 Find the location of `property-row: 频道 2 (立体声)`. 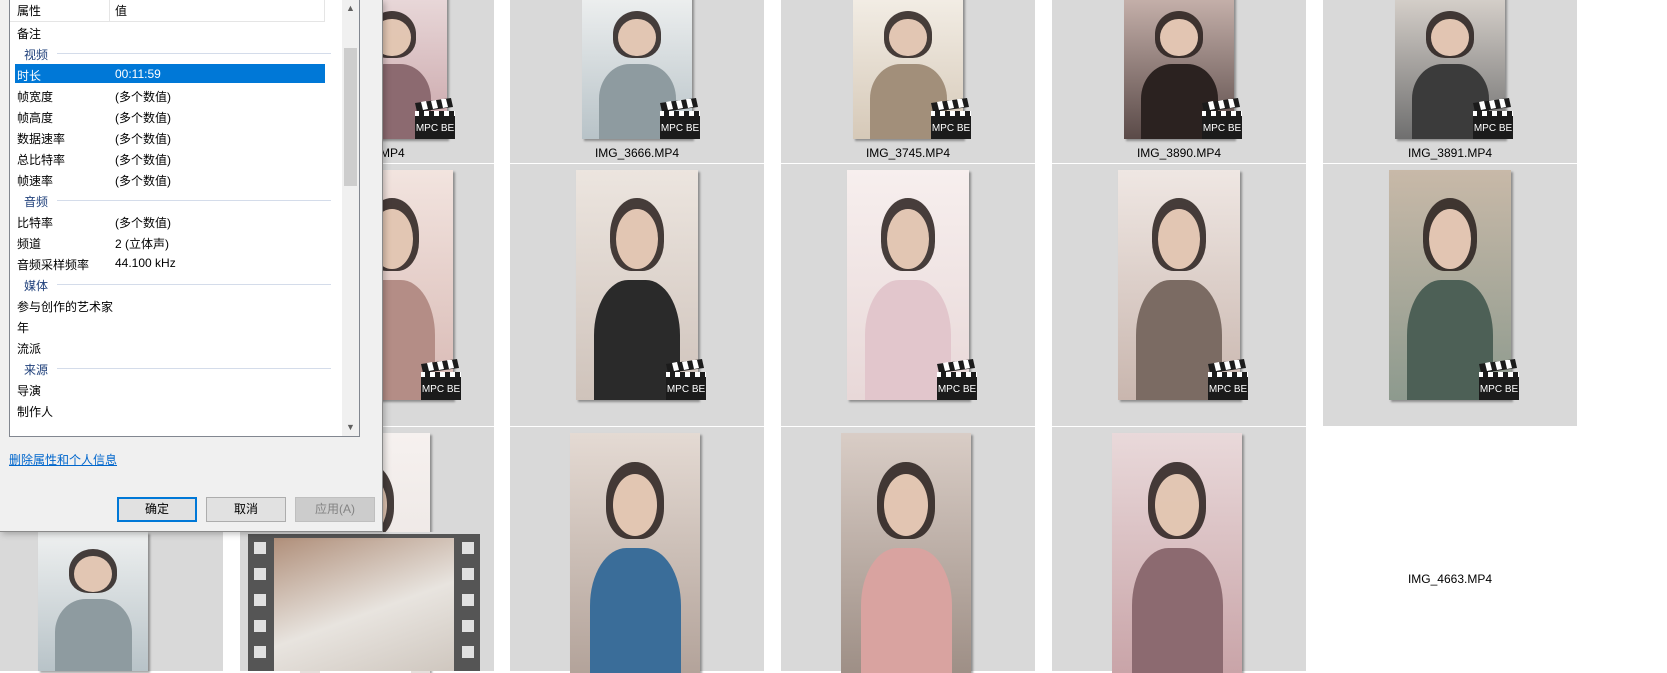

property-row: 频道 2 (立体声) is located at coordinates (170, 241).